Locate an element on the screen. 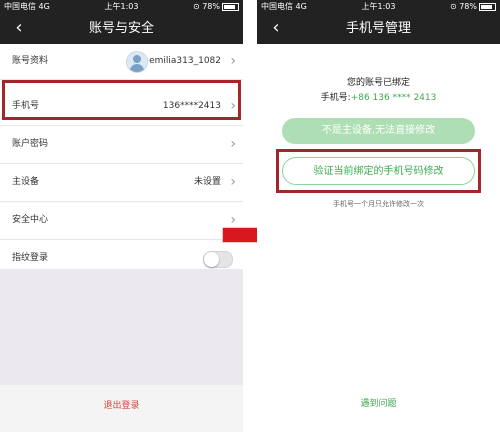  phone-row-highlight is located at coordinates (121, 100).